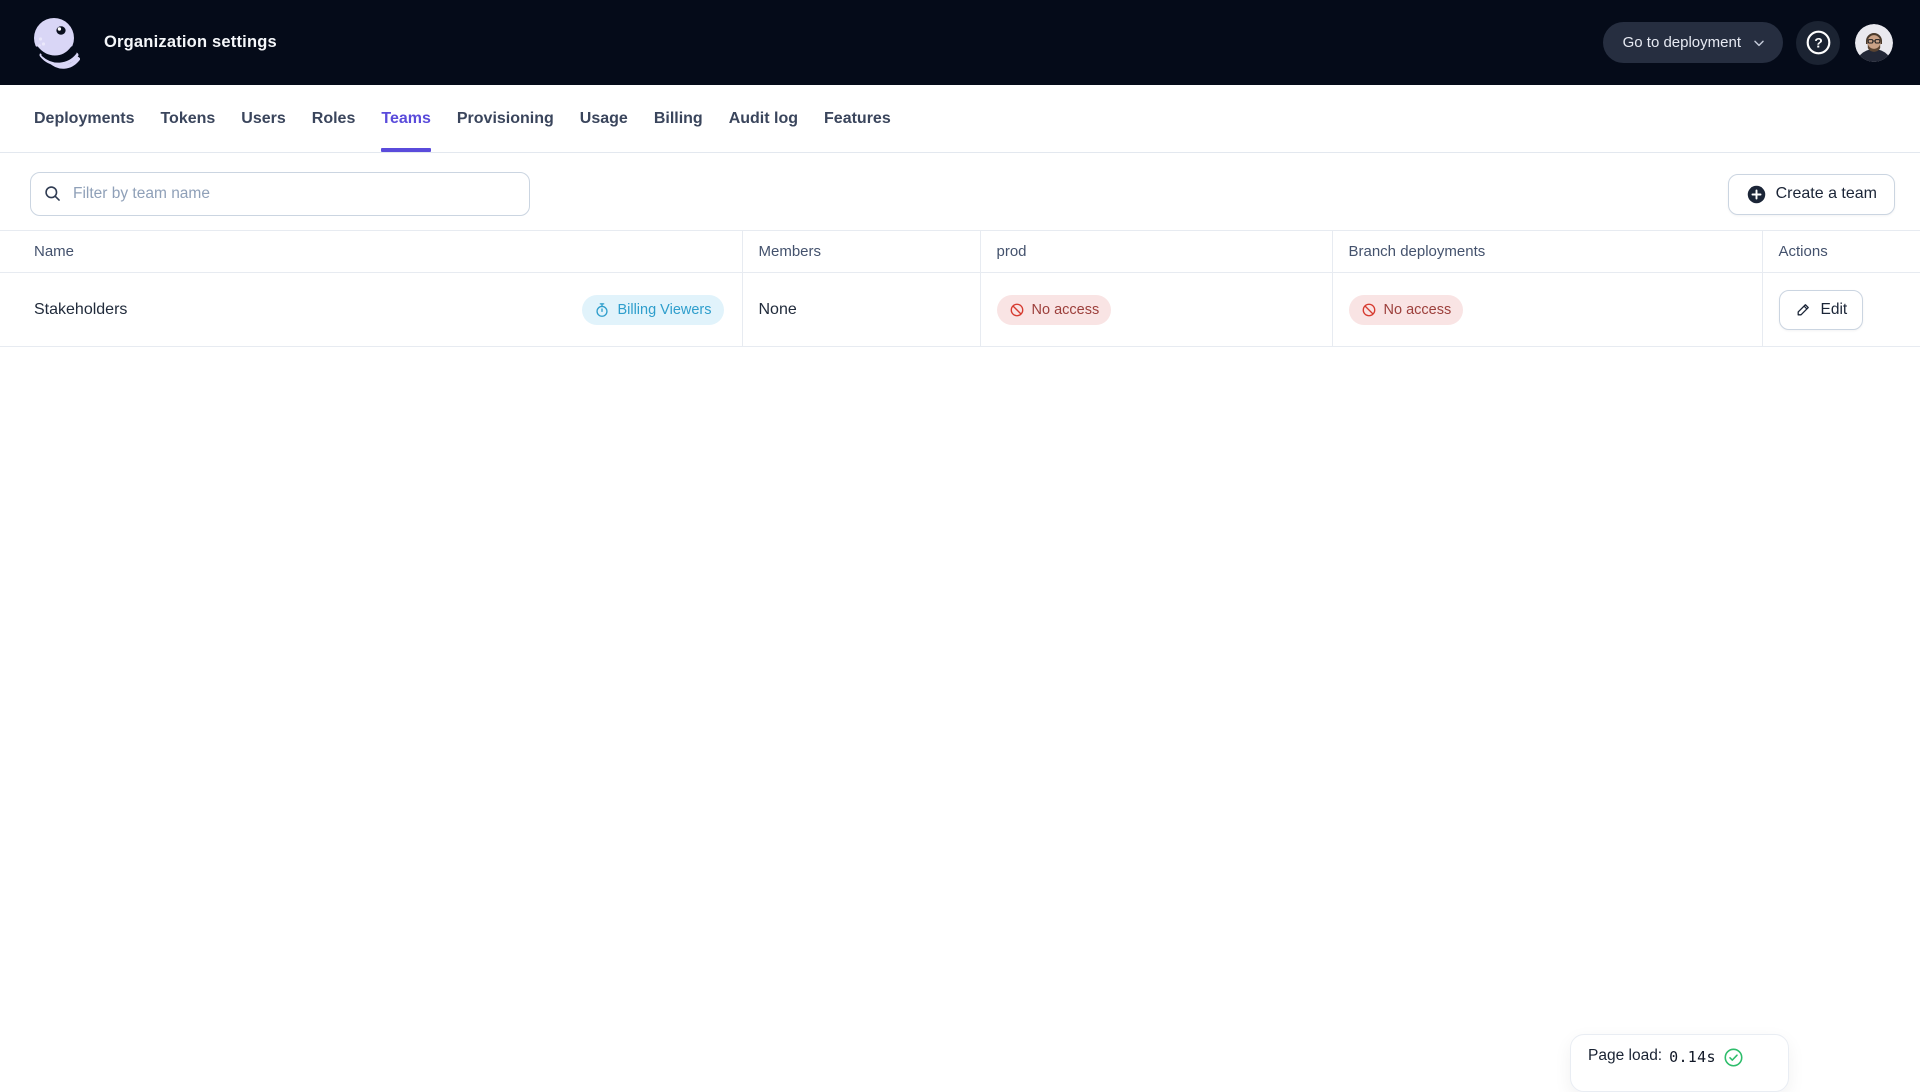 The image size is (1920, 1092). I want to click on teams-toolbar: Create a team, so click(960, 184).